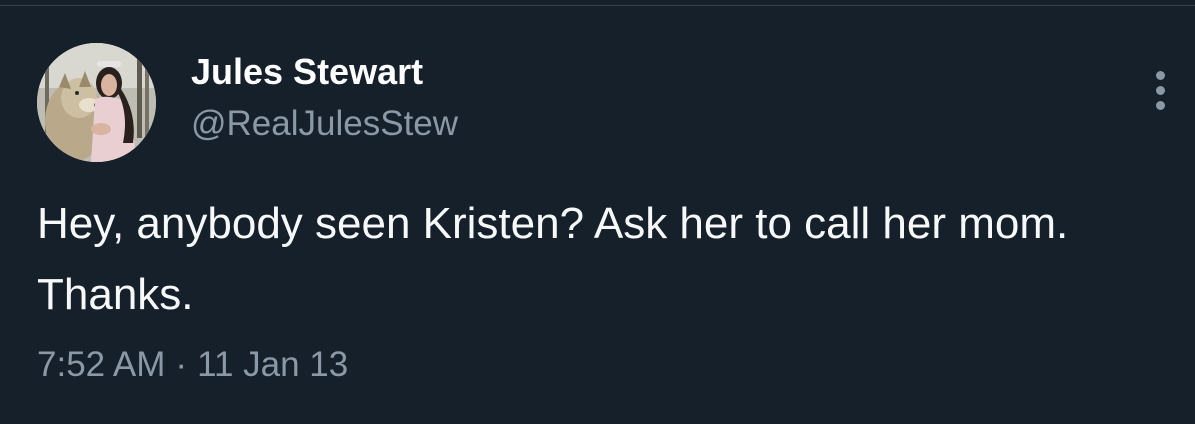 The image size is (1195, 424). I want to click on author-display-name: Jules Stewart, so click(307, 72).